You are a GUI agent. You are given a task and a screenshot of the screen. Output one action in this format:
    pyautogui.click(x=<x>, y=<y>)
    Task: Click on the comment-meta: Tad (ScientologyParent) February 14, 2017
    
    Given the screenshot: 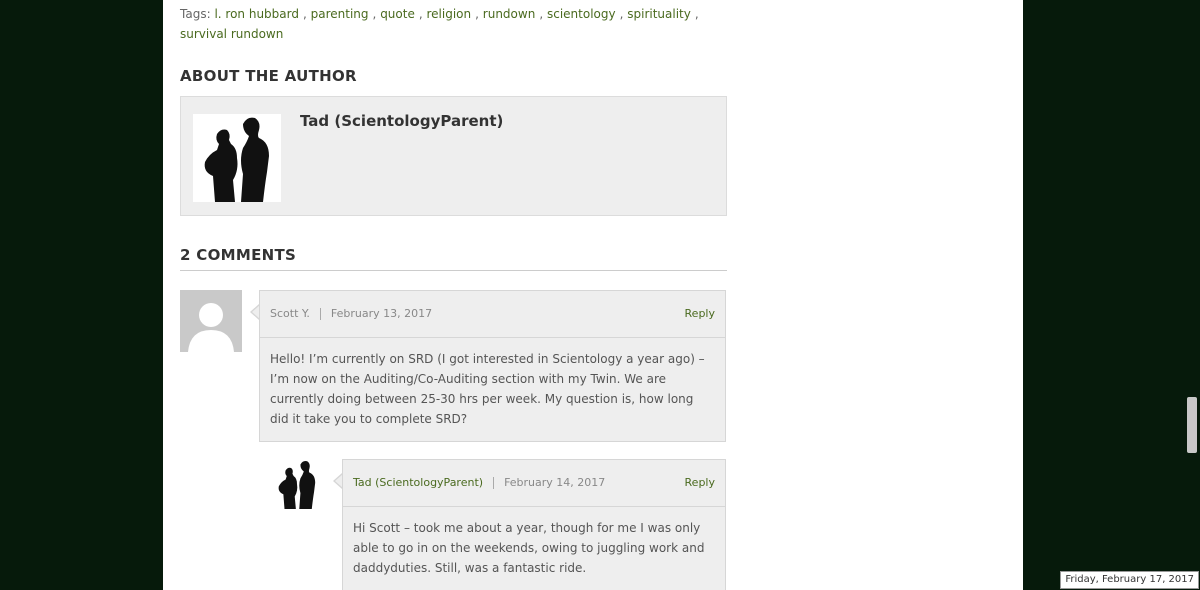 What is the action you would take?
    pyautogui.click(x=479, y=483)
    